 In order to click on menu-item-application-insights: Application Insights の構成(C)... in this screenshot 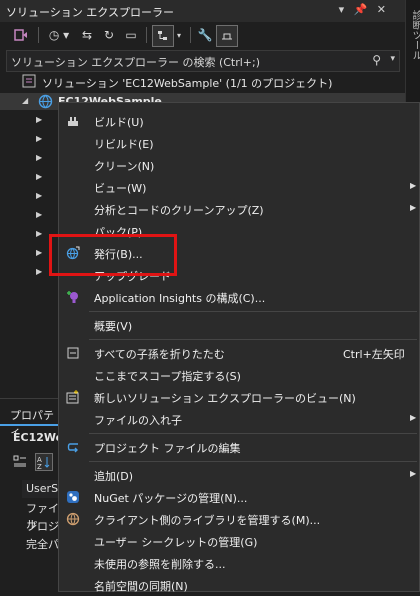, I will do `click(239, 297)`.